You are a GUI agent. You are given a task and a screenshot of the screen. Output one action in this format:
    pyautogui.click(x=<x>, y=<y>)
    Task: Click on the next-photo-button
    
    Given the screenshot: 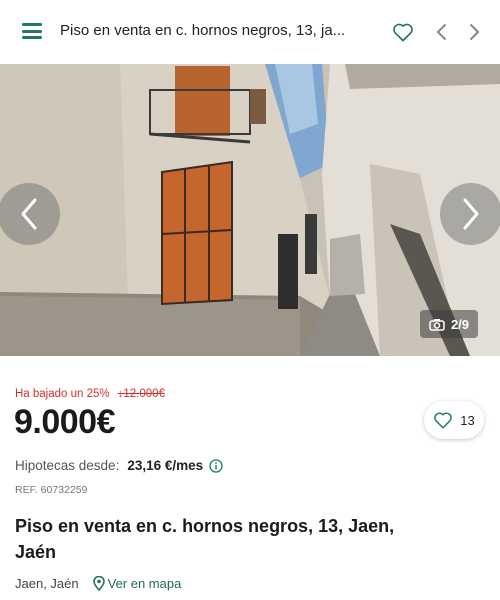 What is the action you would take?
    pyautogui.click(x=470, y=214)
    